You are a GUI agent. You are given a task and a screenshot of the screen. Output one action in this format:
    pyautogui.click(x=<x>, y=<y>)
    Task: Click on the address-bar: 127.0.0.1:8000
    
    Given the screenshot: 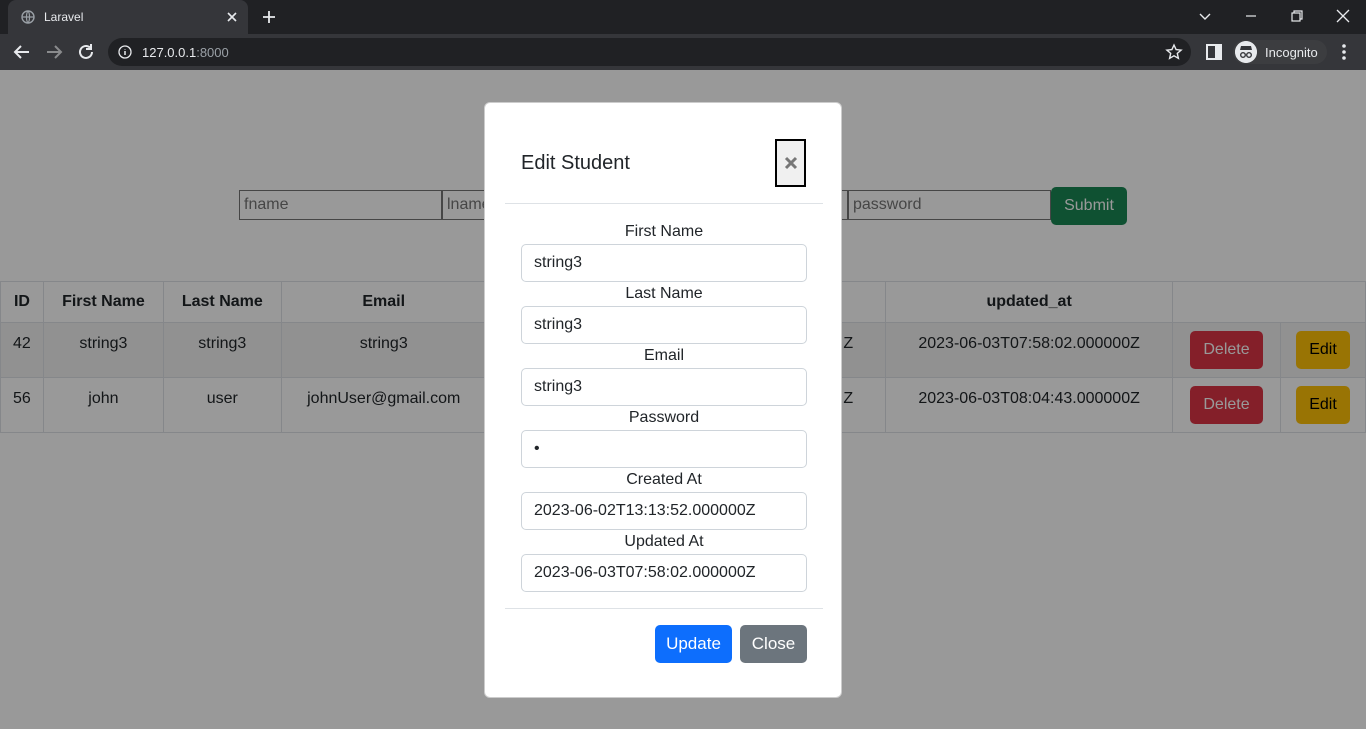 What is the action you would take?
    pyautogui.click(x=649, y=52)
    